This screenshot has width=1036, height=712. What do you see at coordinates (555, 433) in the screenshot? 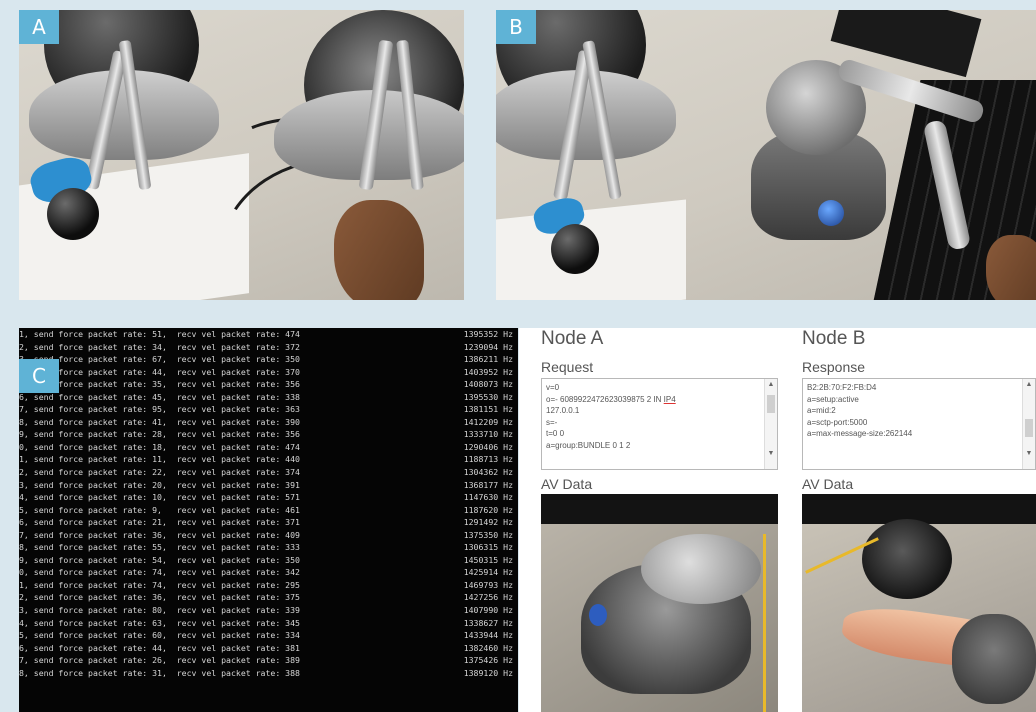
I see `sdp-line: t=0 0` at bounding box center [555, 433].